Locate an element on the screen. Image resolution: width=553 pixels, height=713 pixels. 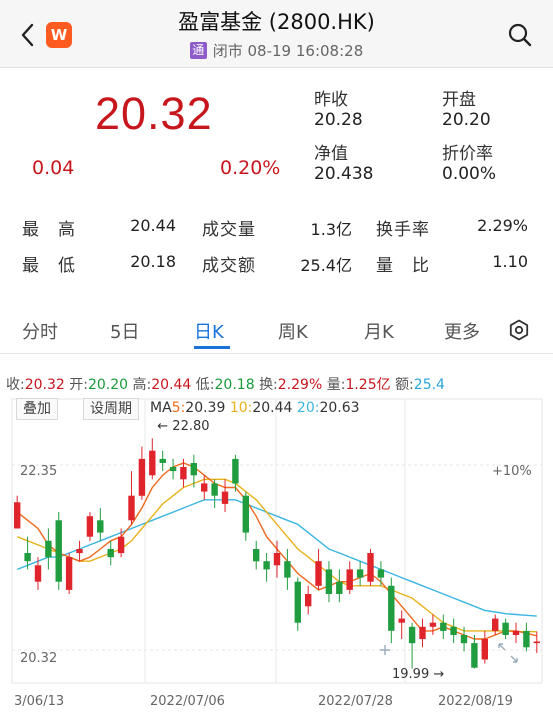
connect-badge: 通 is located at coordinates (198, 50).